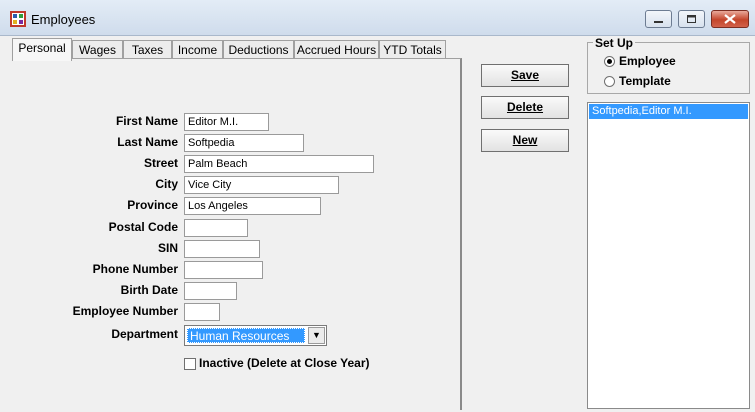  I want to click on template-radio-label: Template, so click(645, 81).